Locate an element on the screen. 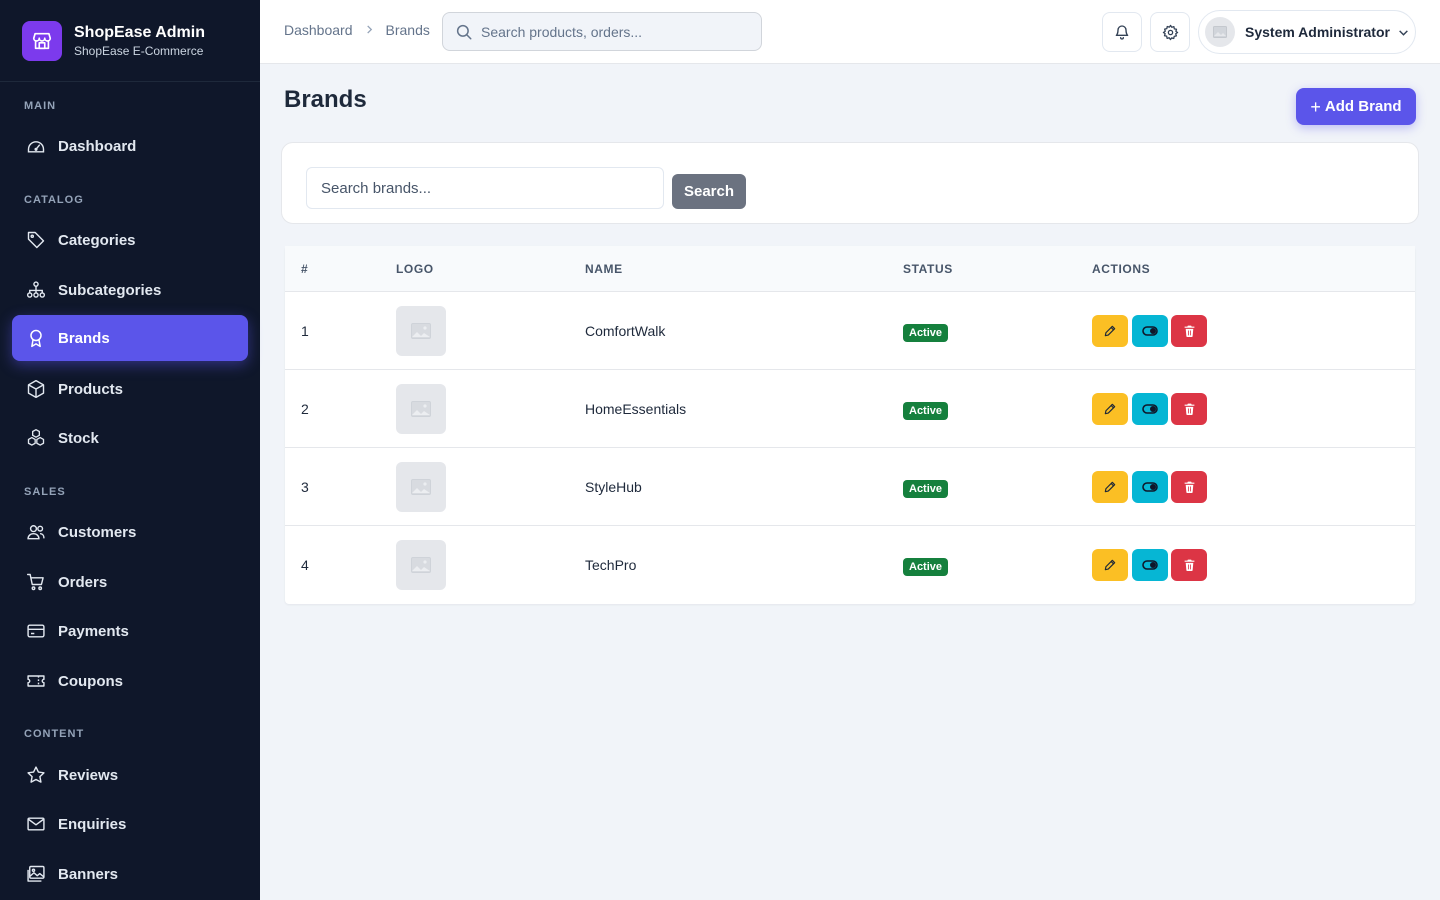 The height and width of the screenshot is (900, 1440). row-number: 2 is located at coordinates (305, 409).